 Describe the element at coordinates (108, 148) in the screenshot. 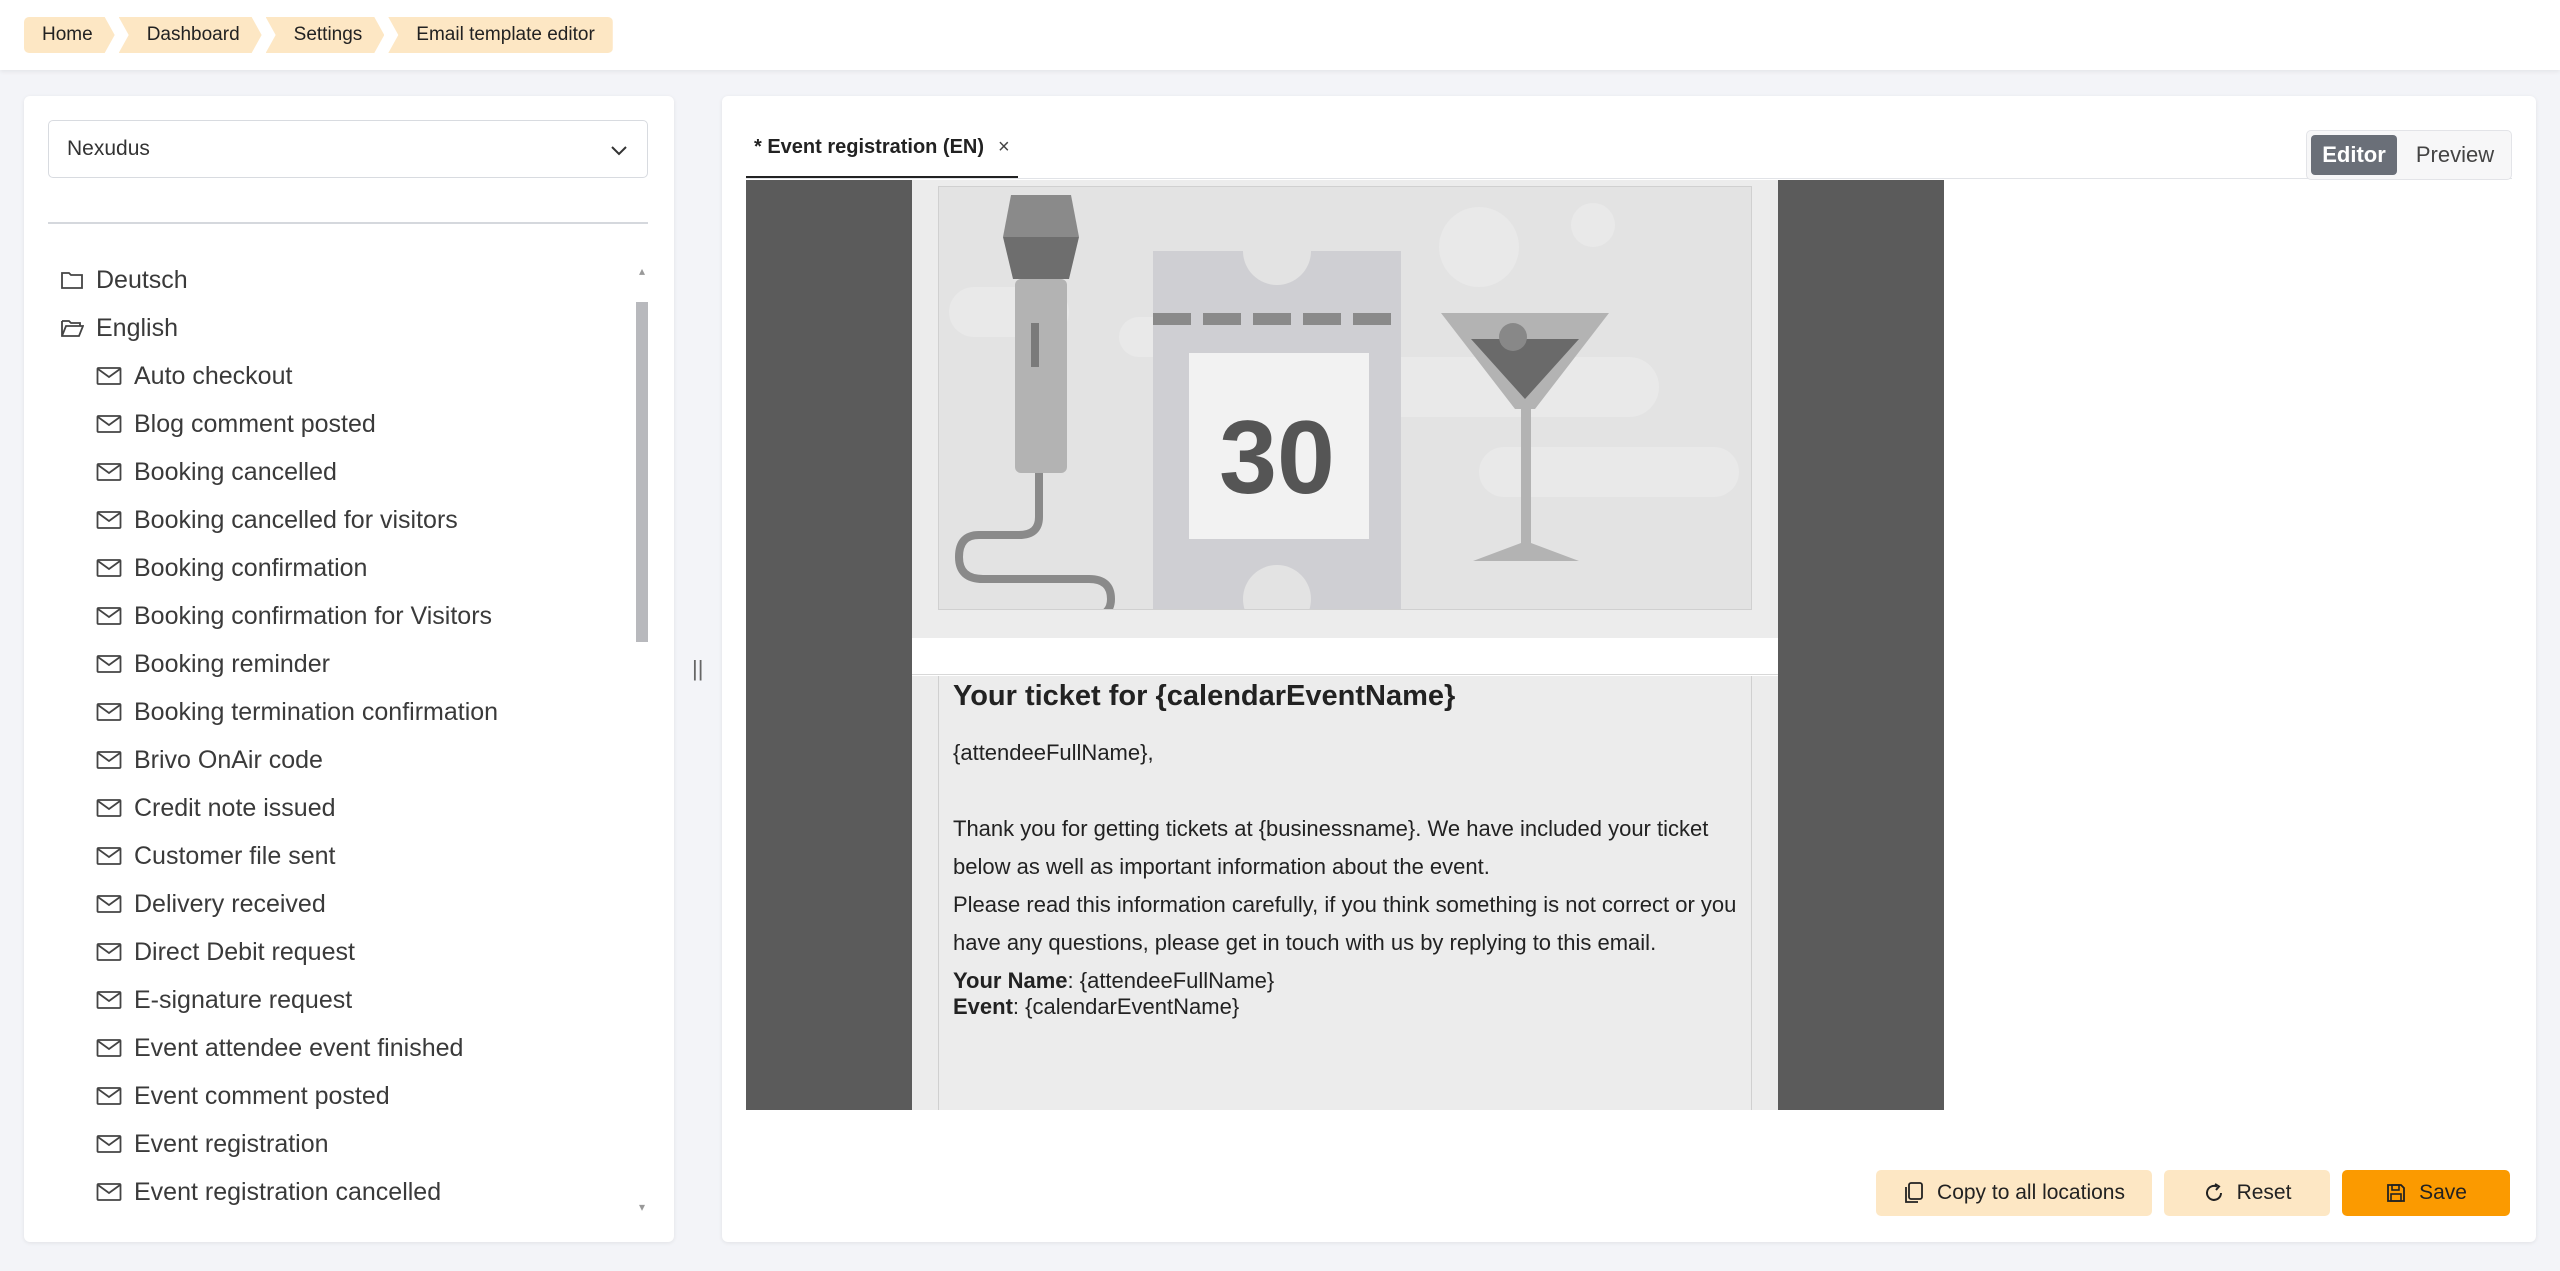

I see `location-select-value: Nexudus` at that location.